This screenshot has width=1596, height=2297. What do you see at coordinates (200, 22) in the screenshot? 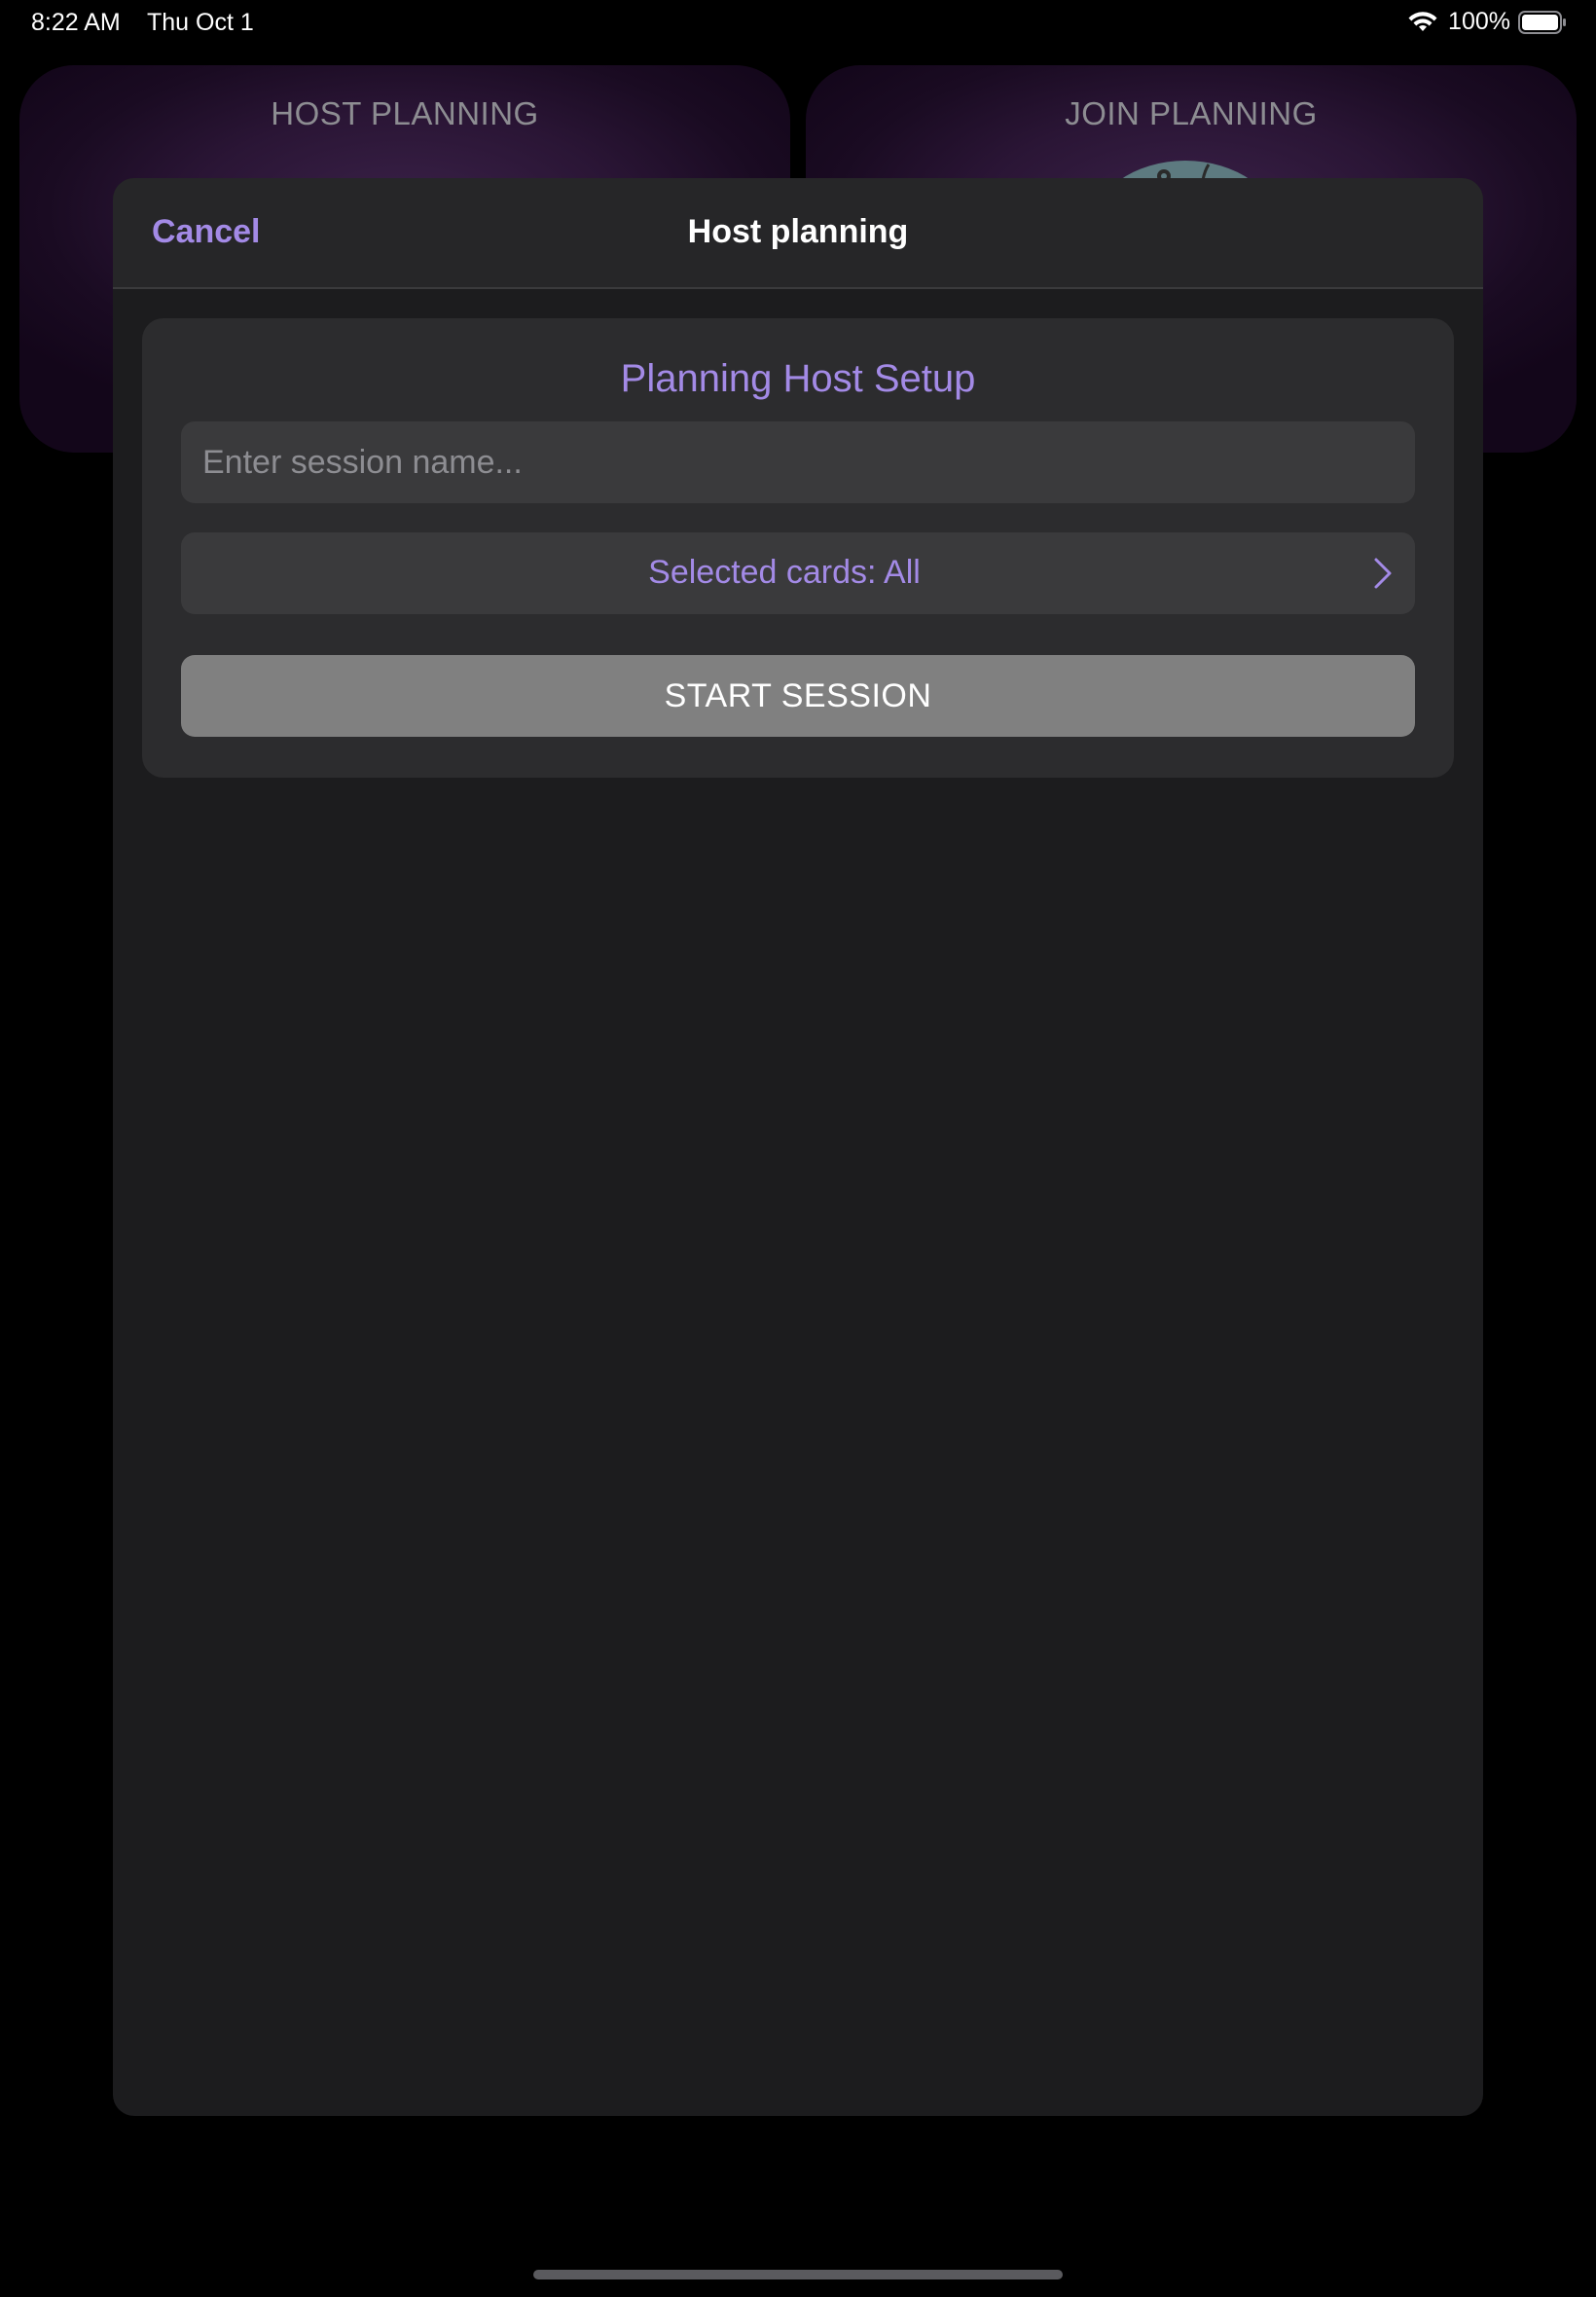
I see `status-date: Thu Oct 1` at bounding box center [200, 22].